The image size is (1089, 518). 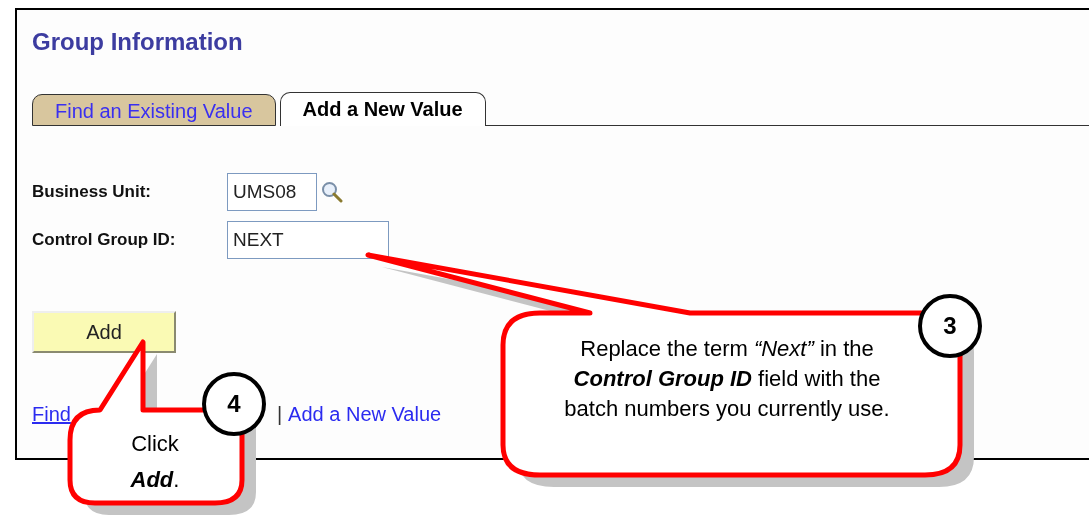 What do you see at coordinates (51, 414) in the screenshot?
I see `find-link: Find` at bounding box center [51, 414].